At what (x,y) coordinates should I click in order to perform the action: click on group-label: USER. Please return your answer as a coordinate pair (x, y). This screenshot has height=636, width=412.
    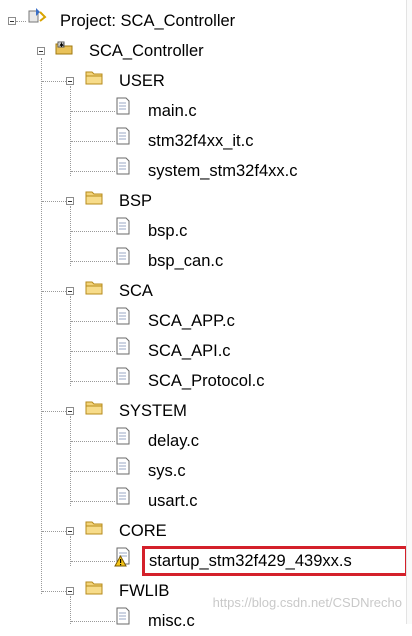
    Looking at the image, I should click on (142, 81).